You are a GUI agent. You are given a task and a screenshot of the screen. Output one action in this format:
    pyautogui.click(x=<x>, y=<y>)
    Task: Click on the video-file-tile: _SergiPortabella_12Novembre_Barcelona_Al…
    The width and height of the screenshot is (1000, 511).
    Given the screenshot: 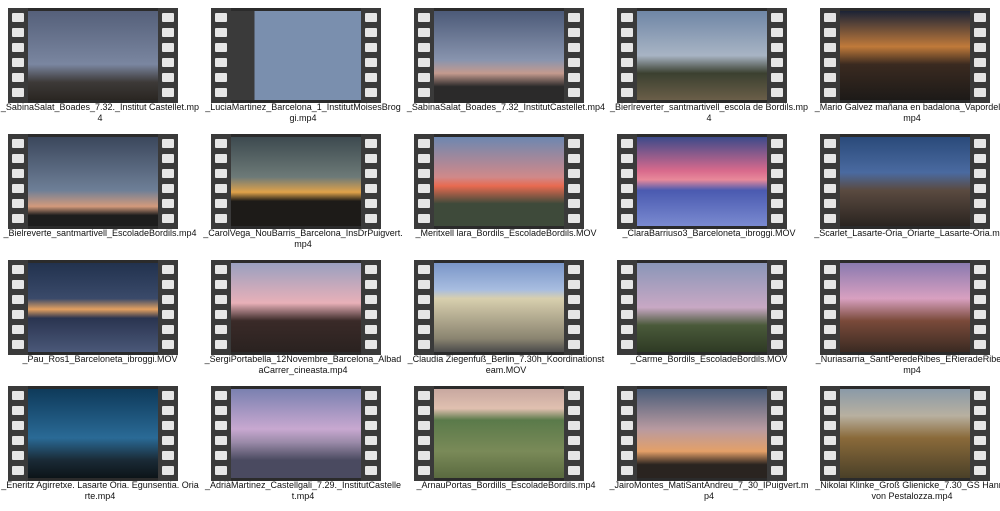 What is the action you would take?
    pyautogui.click(x=303, y=315)
    